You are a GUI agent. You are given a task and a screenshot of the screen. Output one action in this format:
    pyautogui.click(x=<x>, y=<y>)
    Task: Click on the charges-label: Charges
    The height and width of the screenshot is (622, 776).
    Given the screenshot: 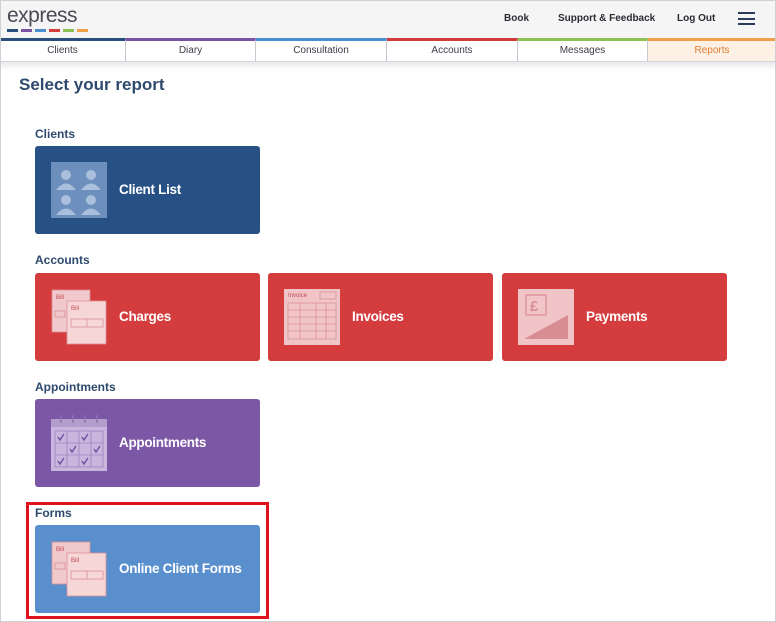 What is the action you would take?
    pyautogui.click(x=145, y=316)
    